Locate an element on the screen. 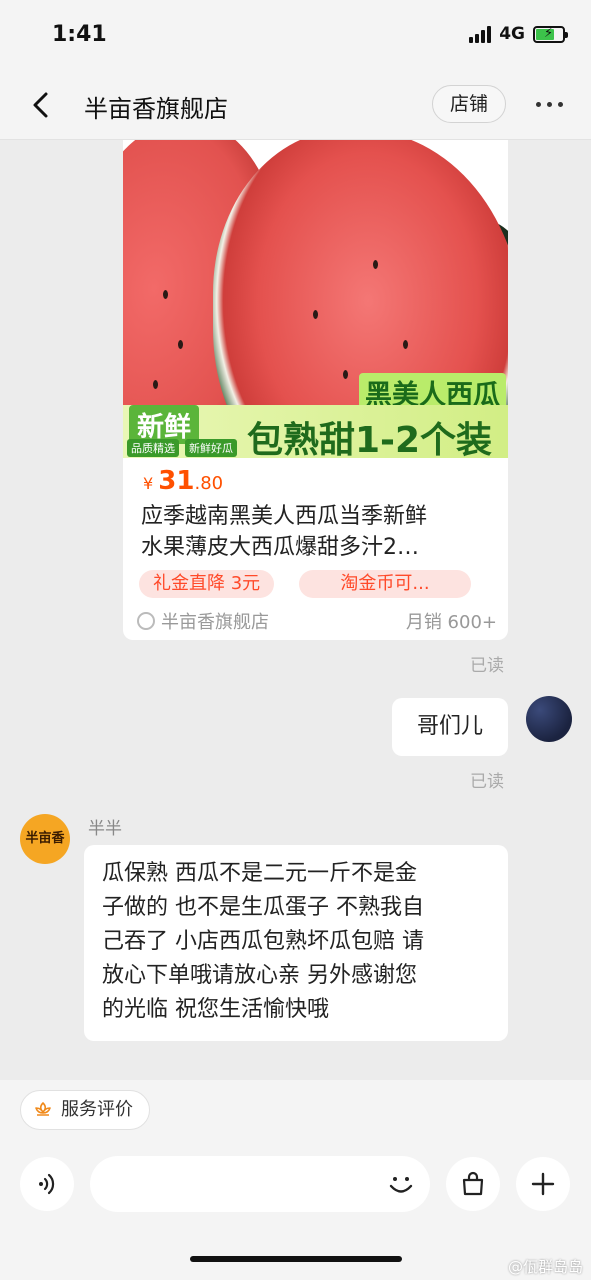 The width and height of the screenshot is (591, 1280). shop-button: 店铺 is located at coordinates (469, 104).